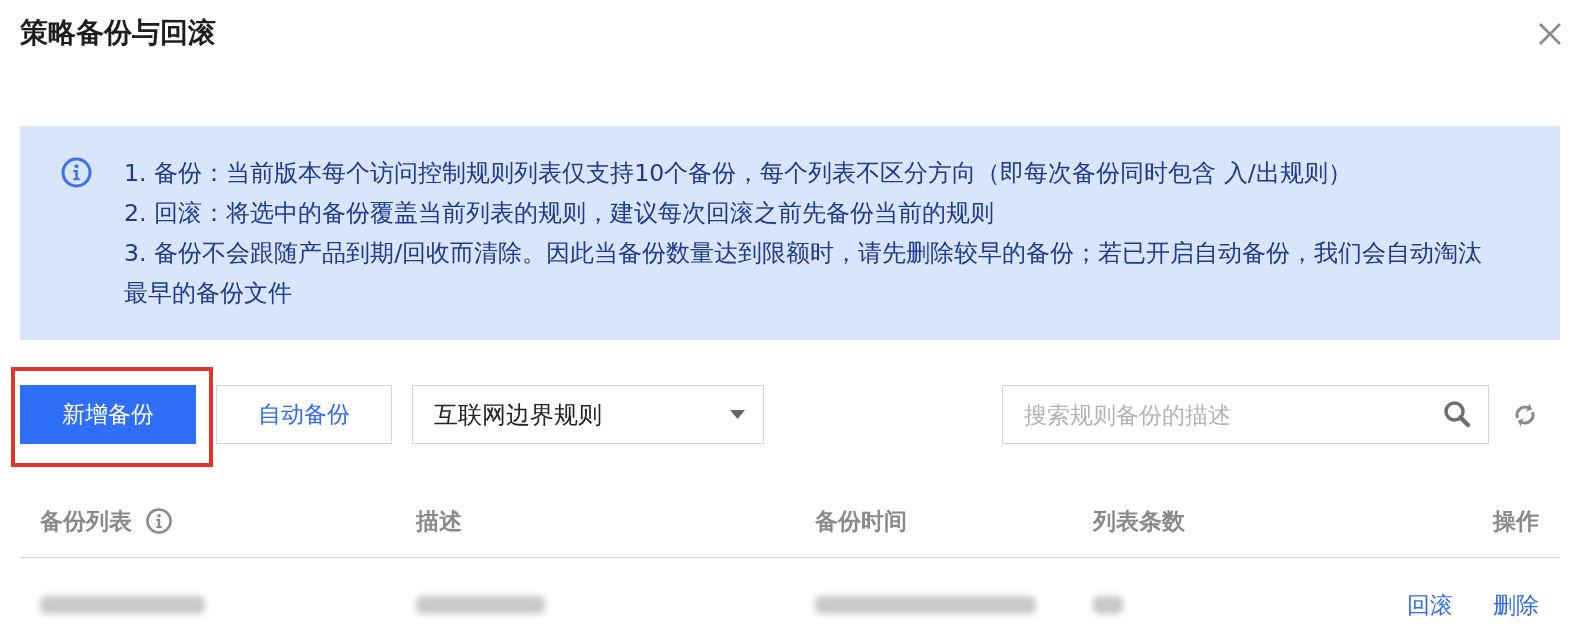 This screenshot has height=644, width=1588. What do you see at coordinates (1516, 521) in the screenshot?
I see `column-header: 操作` at bounding box center [1516, 521].